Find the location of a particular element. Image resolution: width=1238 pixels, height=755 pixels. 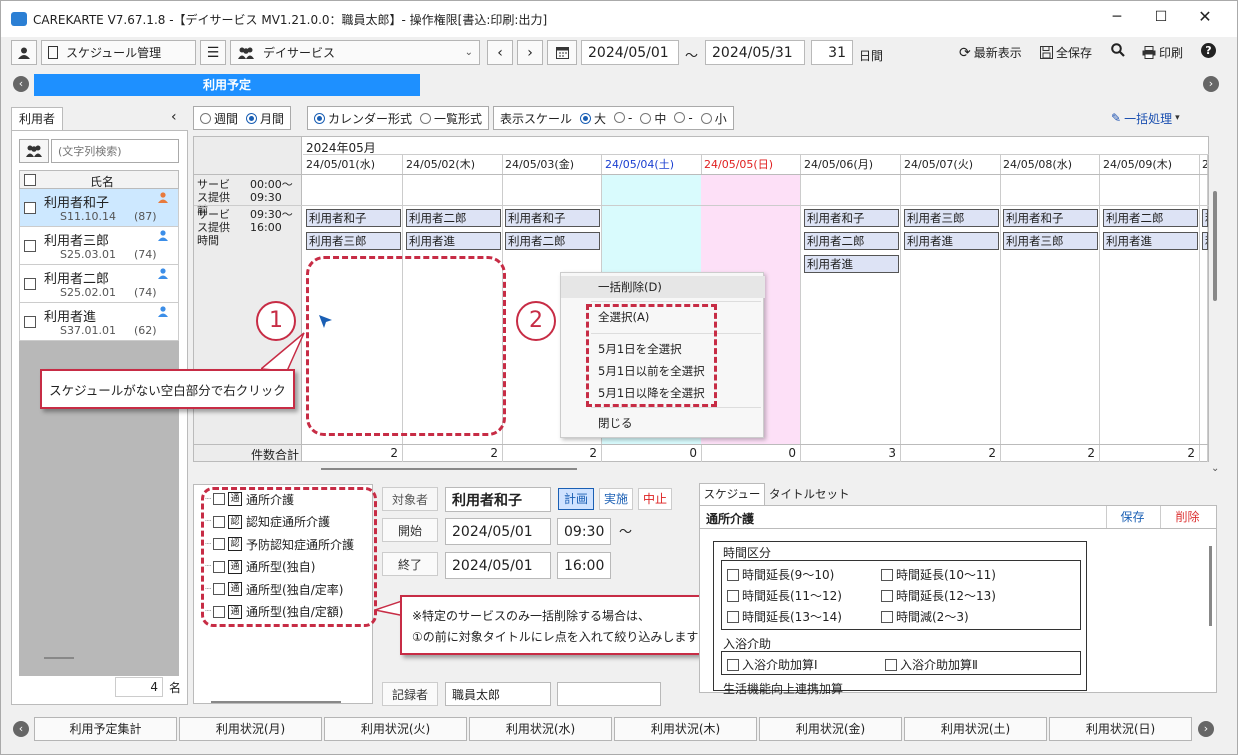

date-header: 24/05/07(火) is located at coordinates (951, 164).